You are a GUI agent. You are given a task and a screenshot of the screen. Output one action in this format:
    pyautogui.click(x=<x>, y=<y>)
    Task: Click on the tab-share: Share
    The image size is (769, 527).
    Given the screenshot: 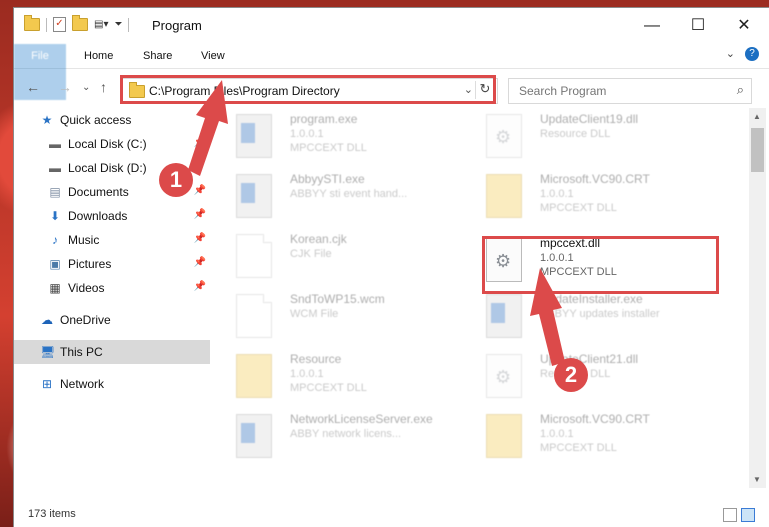 What is the action you would take?
    pyautogui.click(x=157, y=56)
    